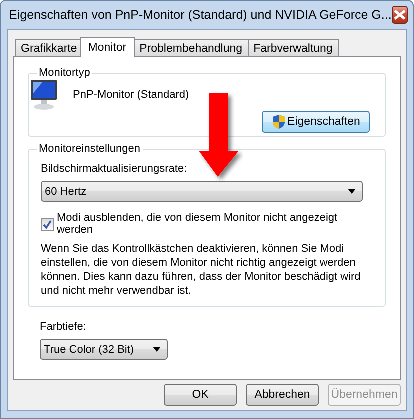 This screenshot has width=414, height=419. What do you see at coordinates (90, 149) in the screenshot?
I see `group-title: Monitoreinstellungen` at bounding box center [90, 149].